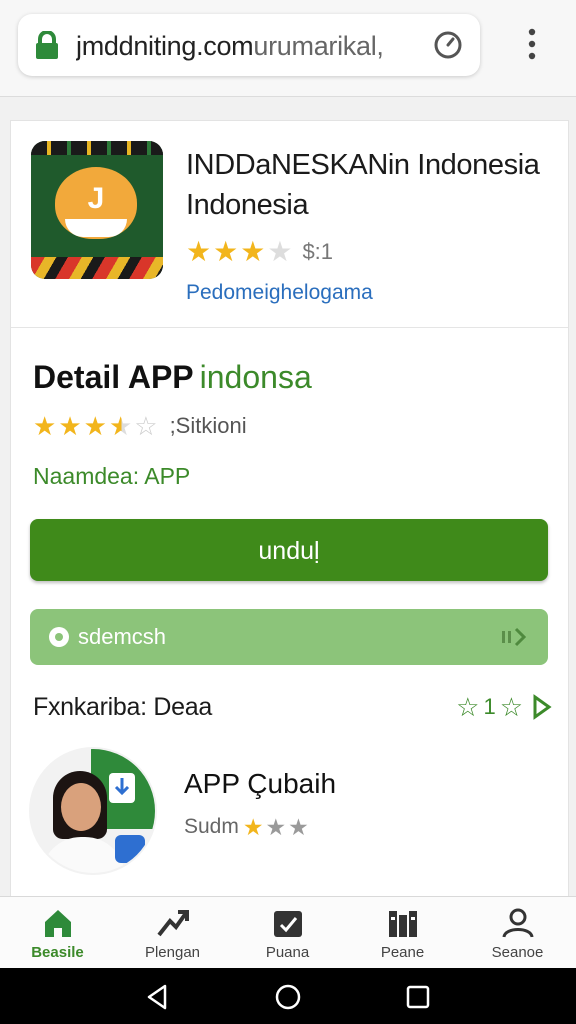 The image size is (576, 1024). What do you see at coordinates (517, 952) in the screenshot?
I see `nav-label: Seanoe` at bounding box center [517, 952].